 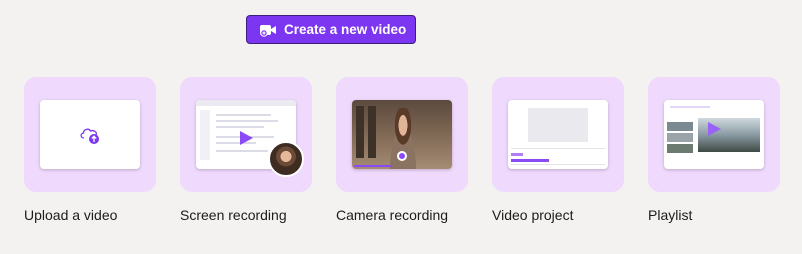 What do you see at coordinates (268, 30) in the screenshot?
I see `video-camera-plus-icon` at bounding box center [268, 30].